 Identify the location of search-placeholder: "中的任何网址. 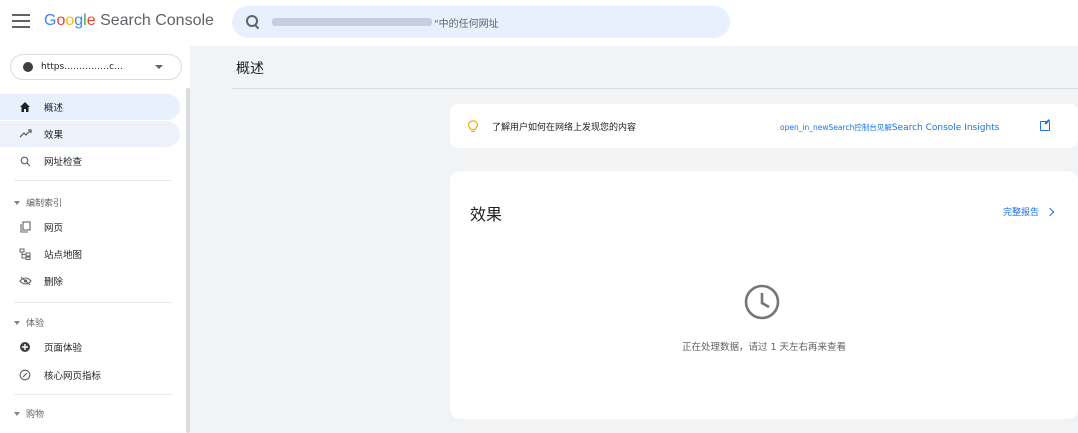
(466, 24).